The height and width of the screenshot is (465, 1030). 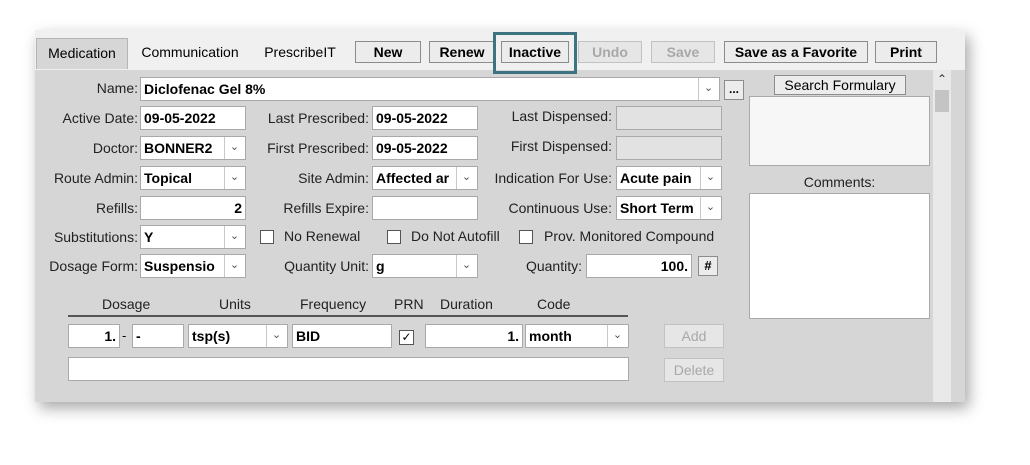 I want to click on hash-button: #, so click(x=708, y=266).